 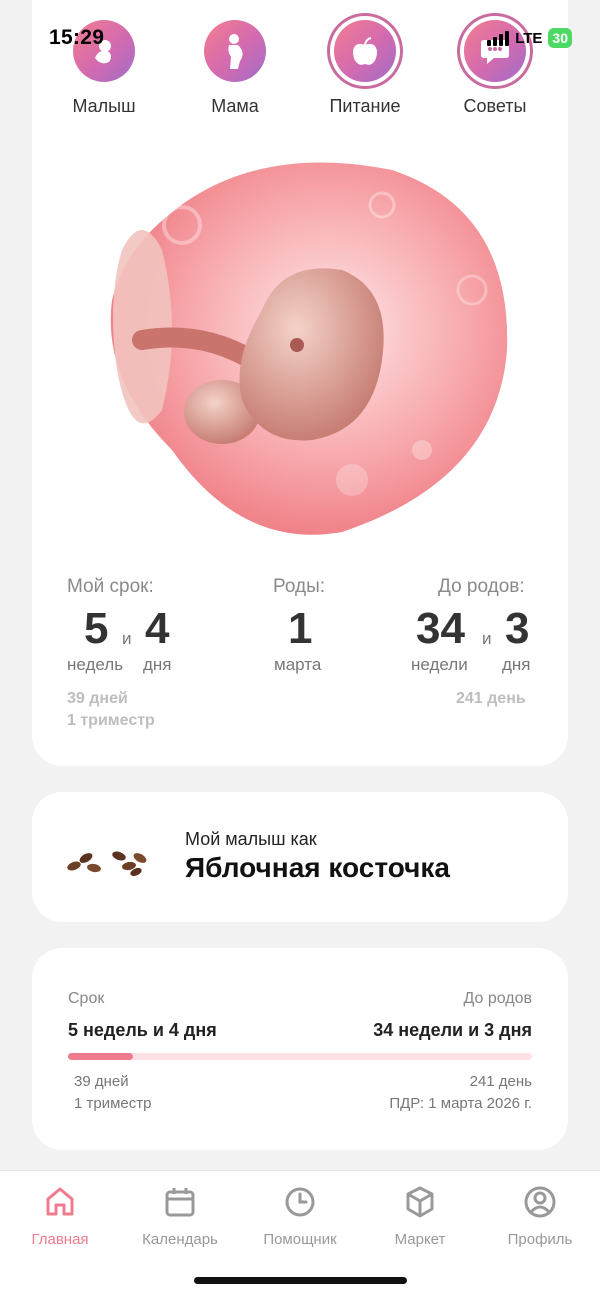 What do you see at coordinates (111, 720) in the screenshot?
I see `trimester: 1 триместр` at bounding box center [111, 720].